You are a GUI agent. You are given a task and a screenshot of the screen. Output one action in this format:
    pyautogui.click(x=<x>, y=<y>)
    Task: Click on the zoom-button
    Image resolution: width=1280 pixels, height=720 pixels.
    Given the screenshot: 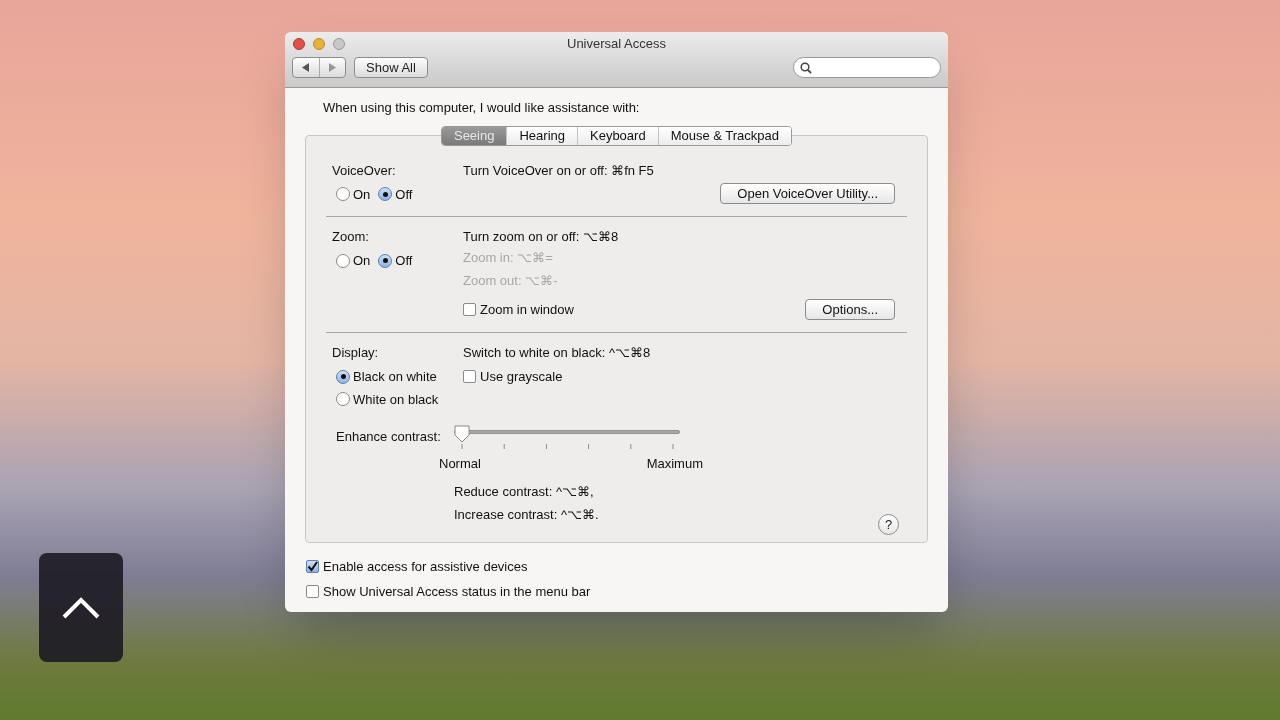 What is the action you would take?
    pyautogui.click(x=339, y=44)
    